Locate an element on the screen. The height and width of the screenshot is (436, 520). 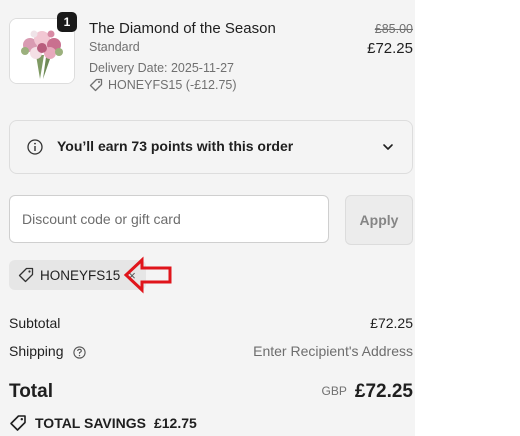
shipping-value: Enter Recipient's Address is located at coordinates (333, 351).